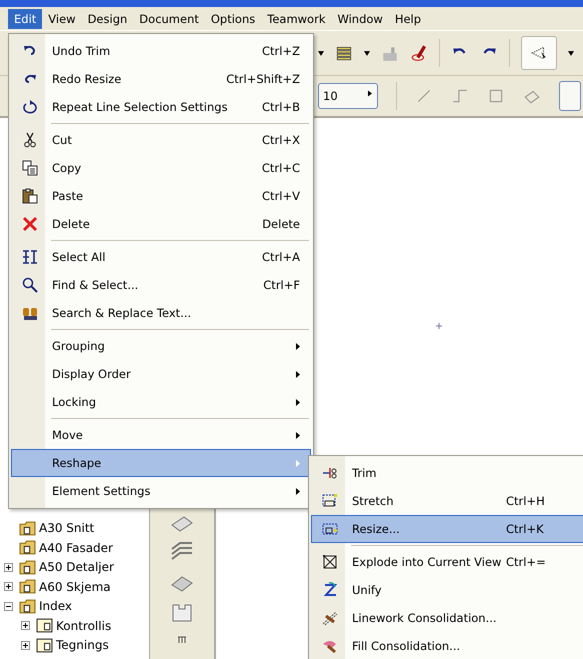  What do you see at coordinates (82, 645) in the screenshot?
I see `tree-item: Tegnings` at bounding box center [82, 645].